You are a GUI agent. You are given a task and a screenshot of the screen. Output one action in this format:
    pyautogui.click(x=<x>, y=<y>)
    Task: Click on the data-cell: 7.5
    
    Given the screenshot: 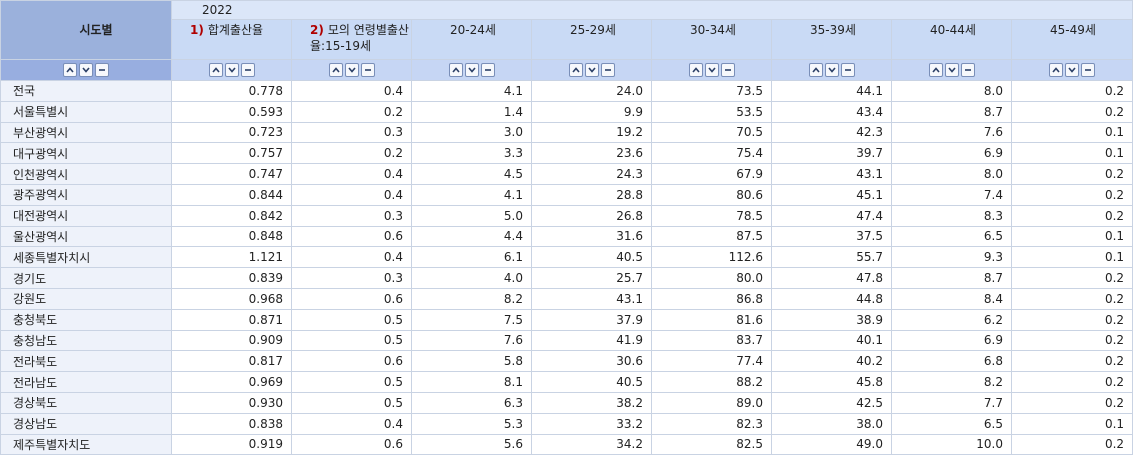 What is the action you would take?
    pyautogui.click(x=471, y=319)
    